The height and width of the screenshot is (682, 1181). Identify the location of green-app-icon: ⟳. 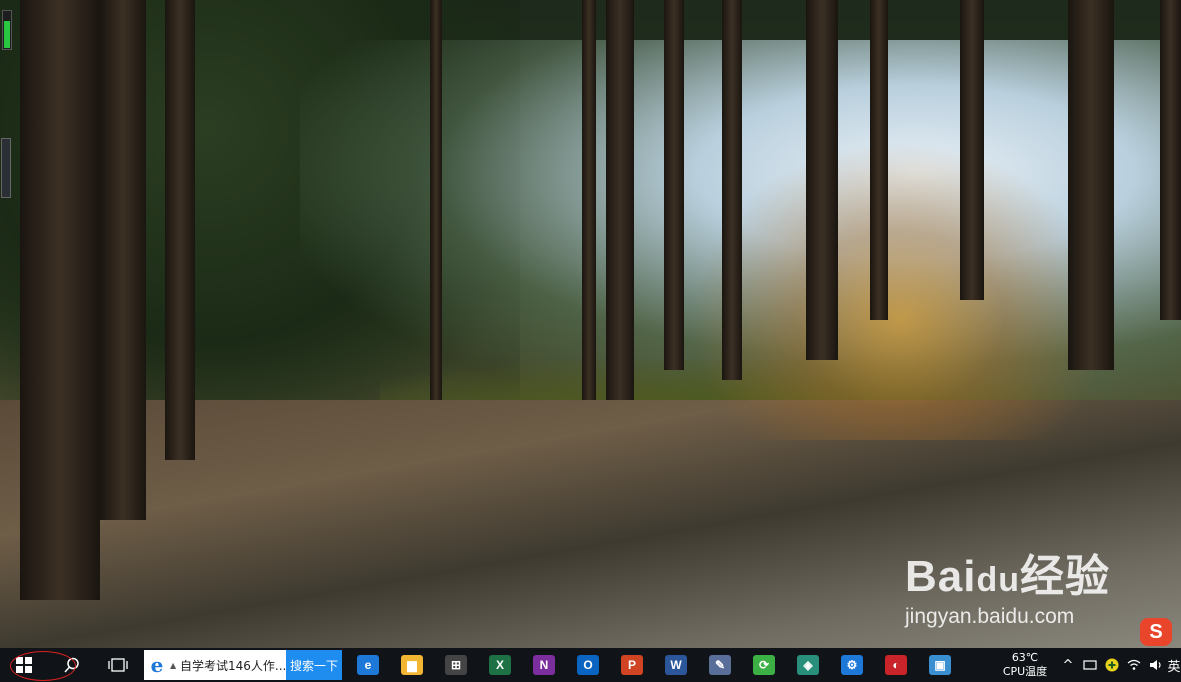
(764, 665).